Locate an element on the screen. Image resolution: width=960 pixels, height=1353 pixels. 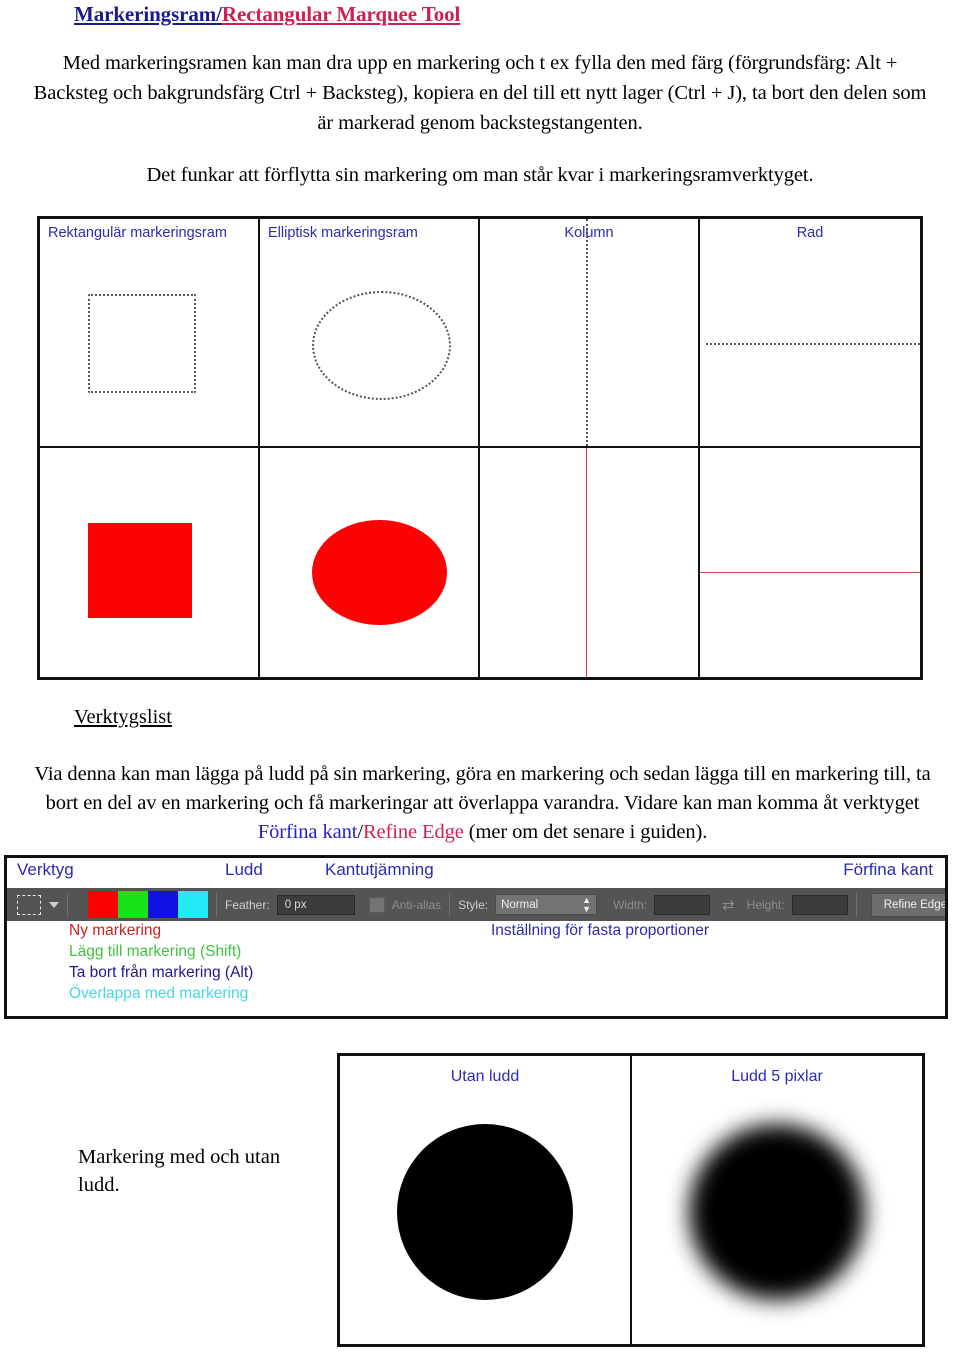
filled-red-rectangle is located at coordinates (140, 570).